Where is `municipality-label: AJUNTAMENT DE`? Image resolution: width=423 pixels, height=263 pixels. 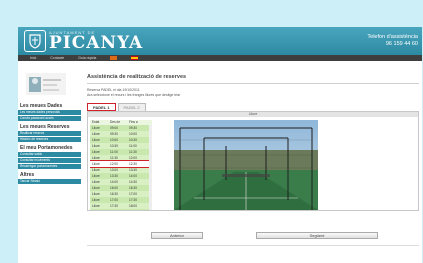 municipality-label: AJUNTAMENT DE is located at coordinates (72, 32).